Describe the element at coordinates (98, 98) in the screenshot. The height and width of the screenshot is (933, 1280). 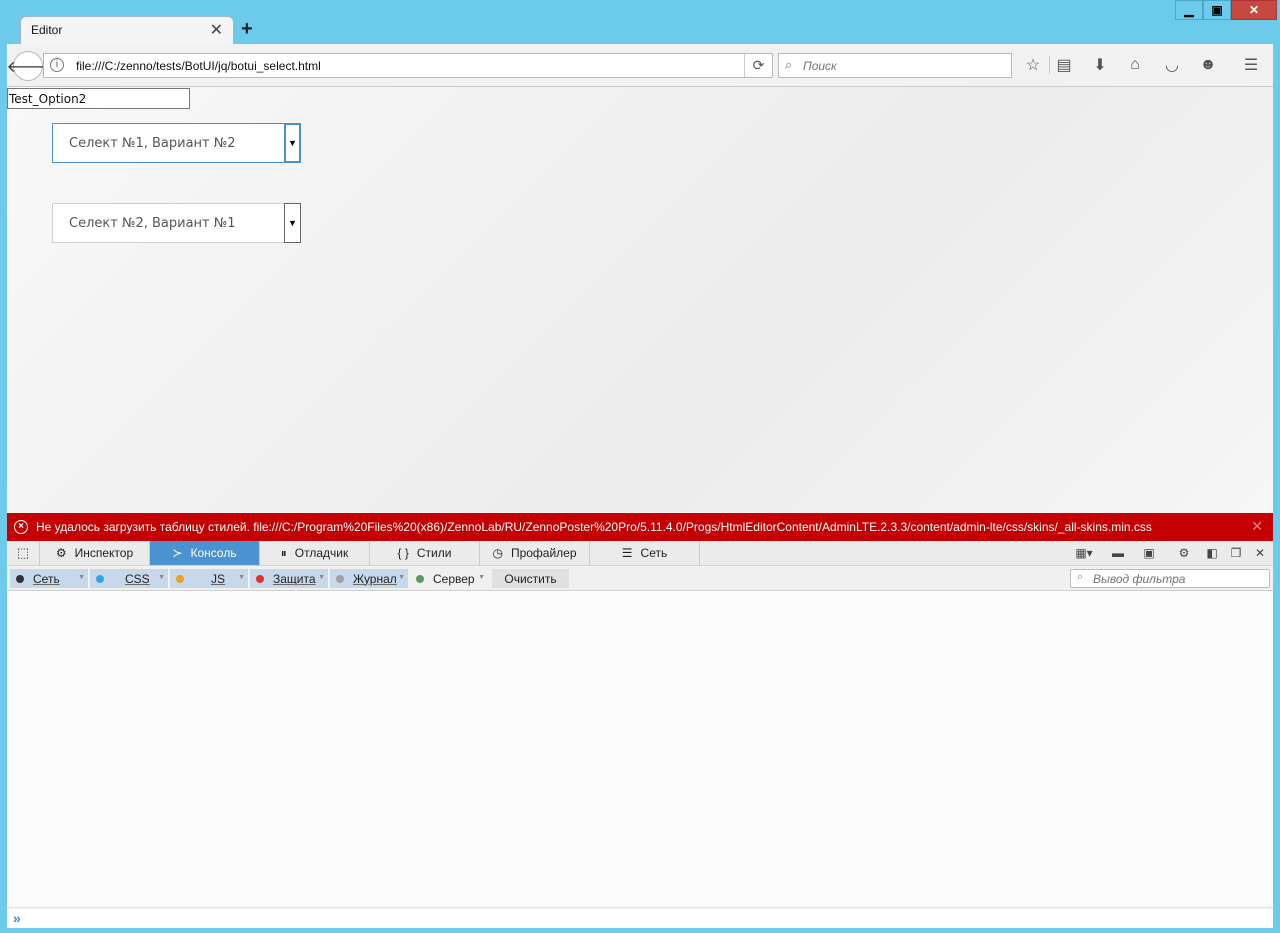
I see `test-option-input` at that location.